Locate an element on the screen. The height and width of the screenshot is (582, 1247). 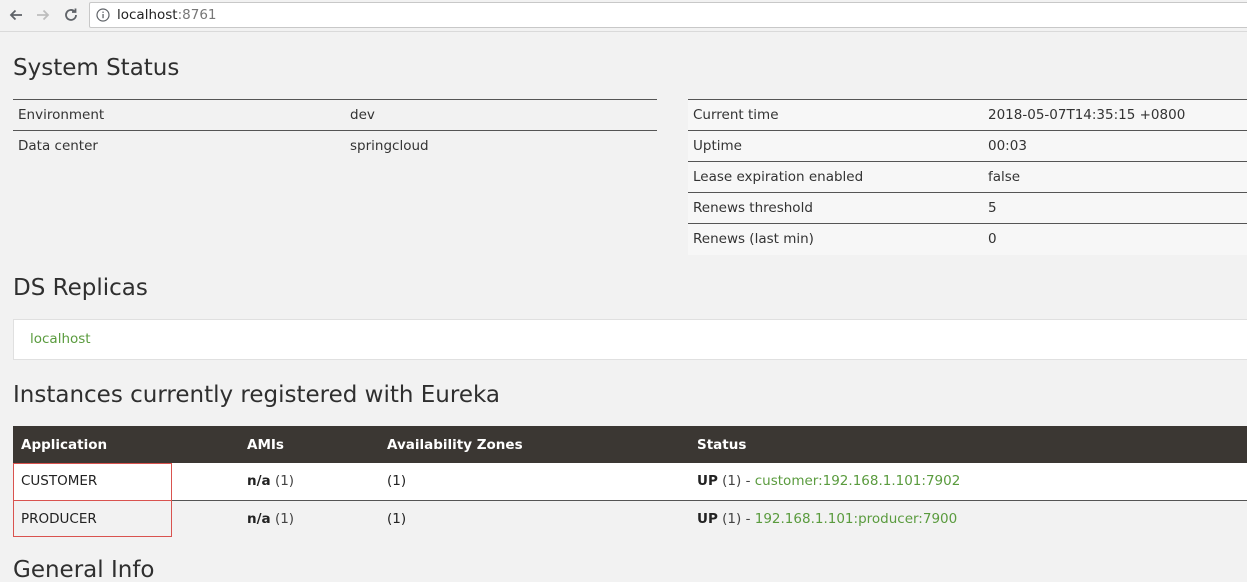
arrow-left-icon is located at coordinates (15, 15).